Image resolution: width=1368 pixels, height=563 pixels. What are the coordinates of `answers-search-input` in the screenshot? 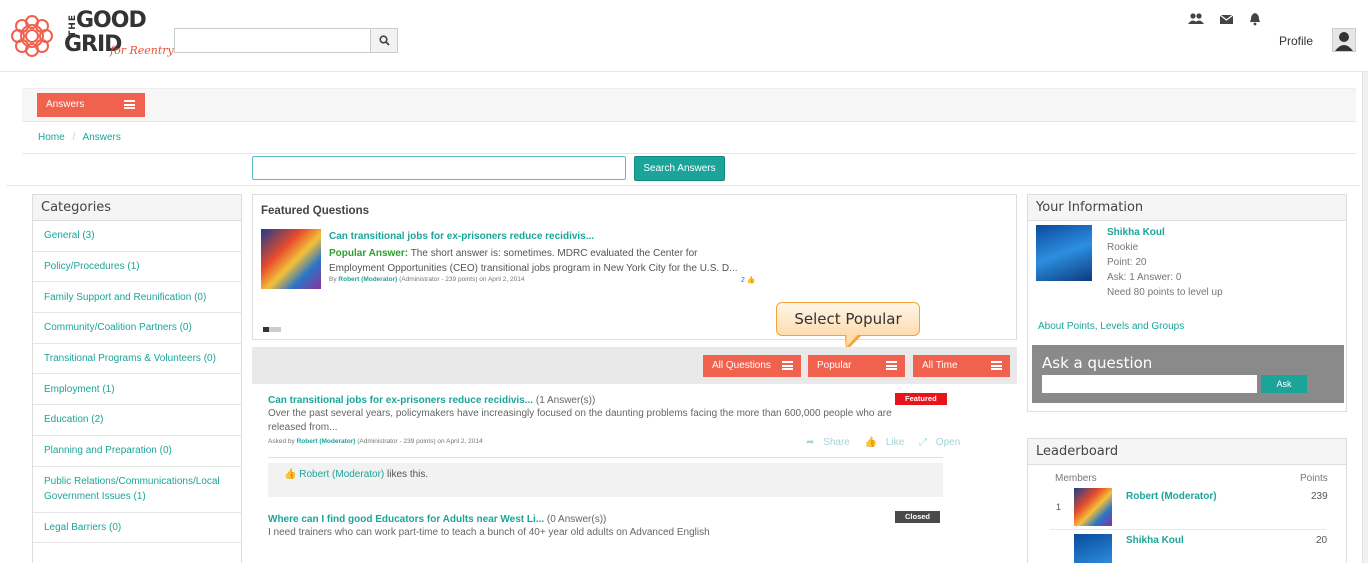 It's located at (439, 168).